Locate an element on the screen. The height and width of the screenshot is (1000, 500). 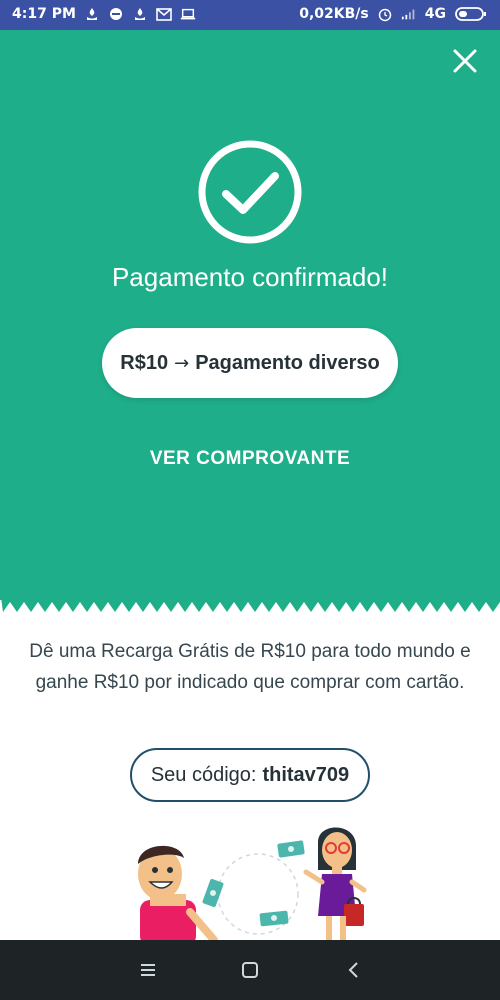
man-figure-icon is located at coordinates (178, 893).